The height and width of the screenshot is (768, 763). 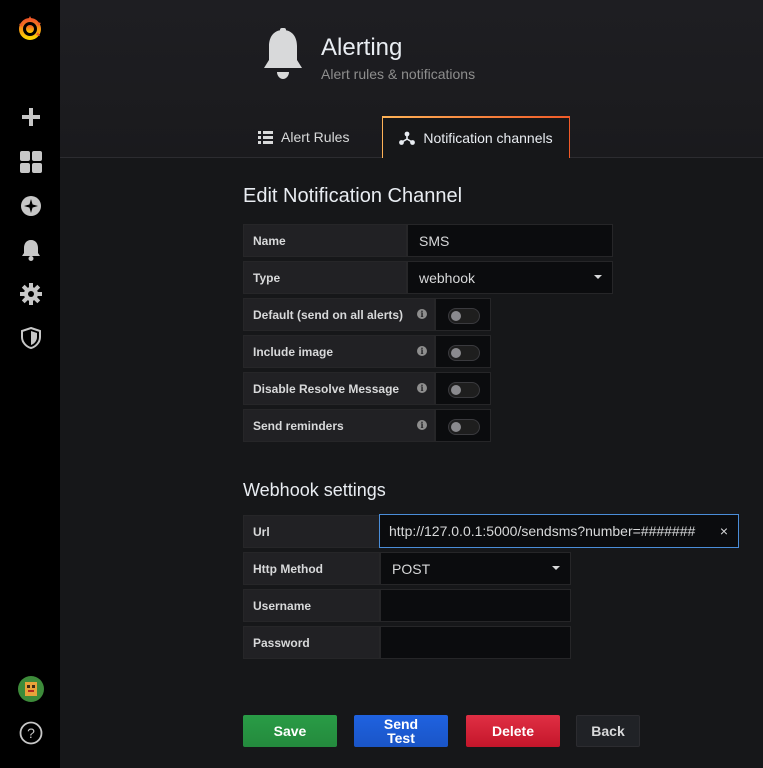 What do you see at coordinates (407, 138) in the screenshot?
I see `channels-icon` at bounding box center [407, 138].